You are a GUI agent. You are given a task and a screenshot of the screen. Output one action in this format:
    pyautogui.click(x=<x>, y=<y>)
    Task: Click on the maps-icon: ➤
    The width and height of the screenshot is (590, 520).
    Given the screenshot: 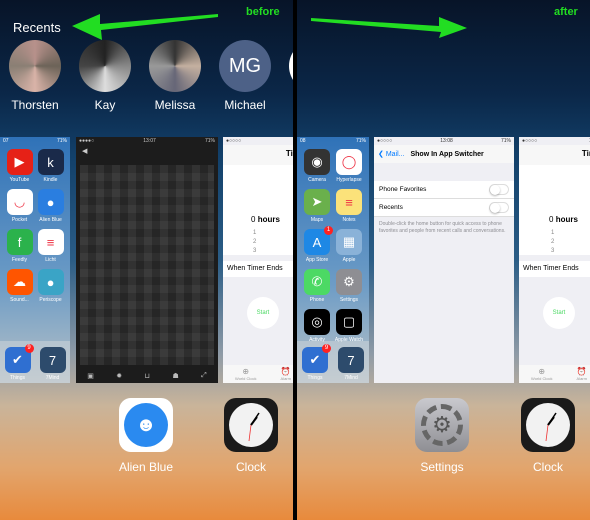 What is the action you would take?
    pyautogui.click(x=317, y=202)
    